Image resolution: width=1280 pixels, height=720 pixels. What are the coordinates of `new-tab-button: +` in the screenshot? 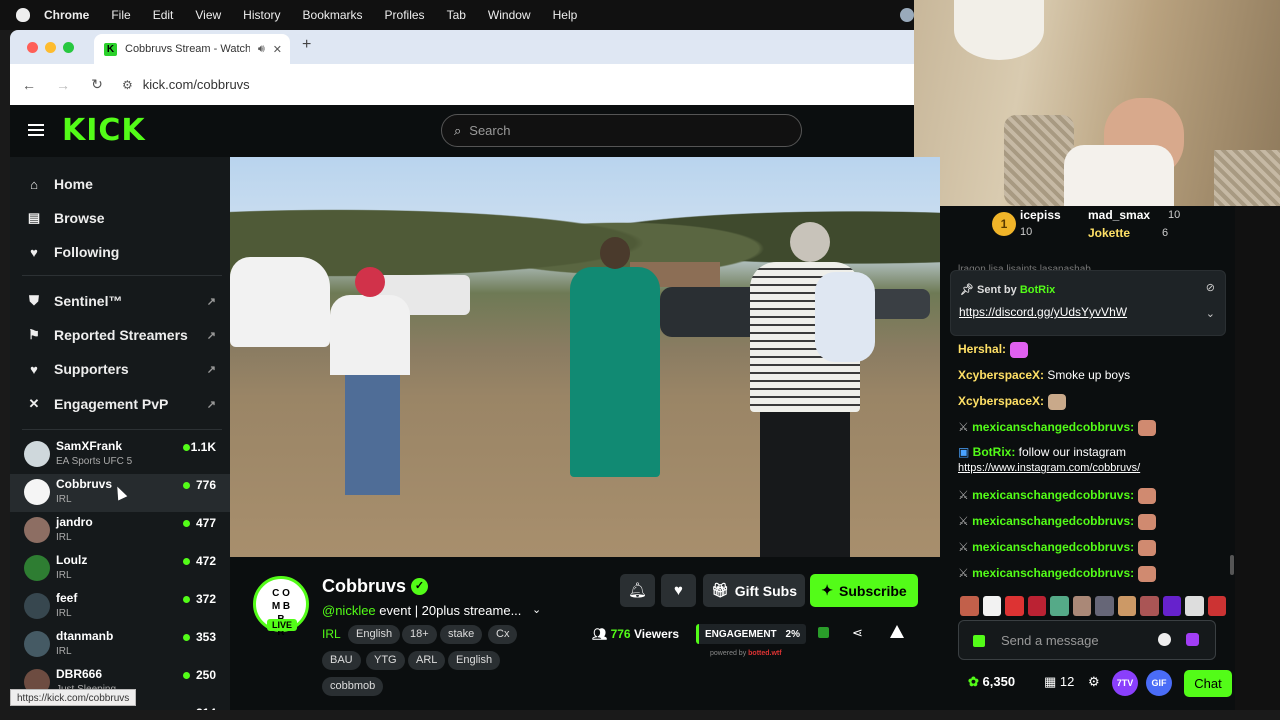 It's located at (306, 45).